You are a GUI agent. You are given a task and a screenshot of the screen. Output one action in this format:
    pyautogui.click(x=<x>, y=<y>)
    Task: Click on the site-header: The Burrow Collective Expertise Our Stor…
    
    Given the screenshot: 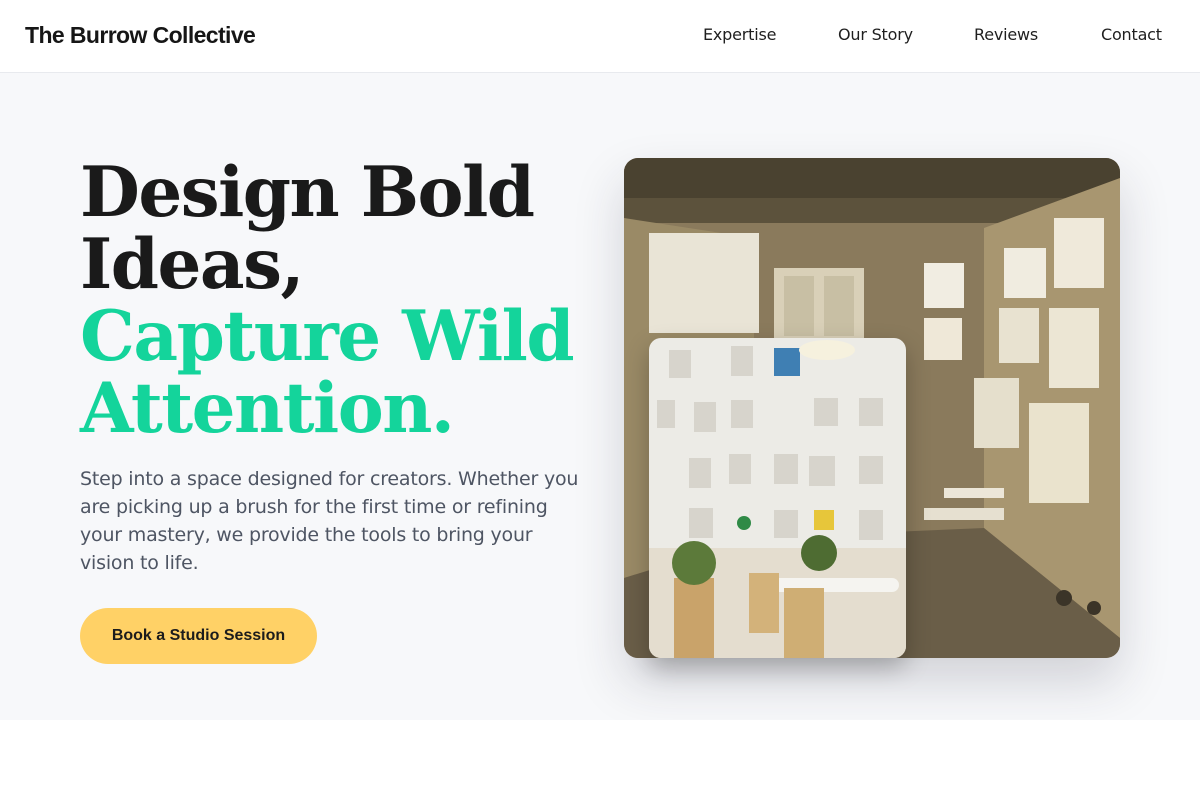 What is the action you would take?
    pyautogui.click(x=600, y=36)
    